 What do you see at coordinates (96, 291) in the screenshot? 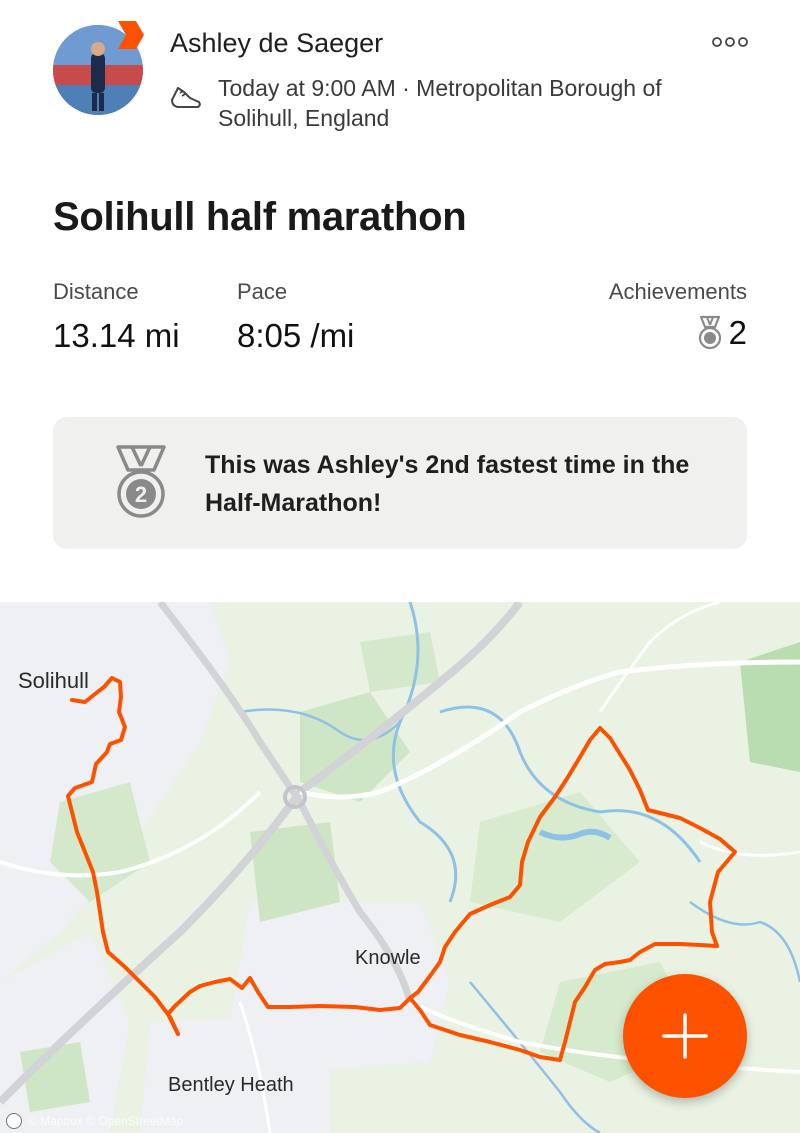
I see `distance-label: Distance` at bounding box center [96, 291].